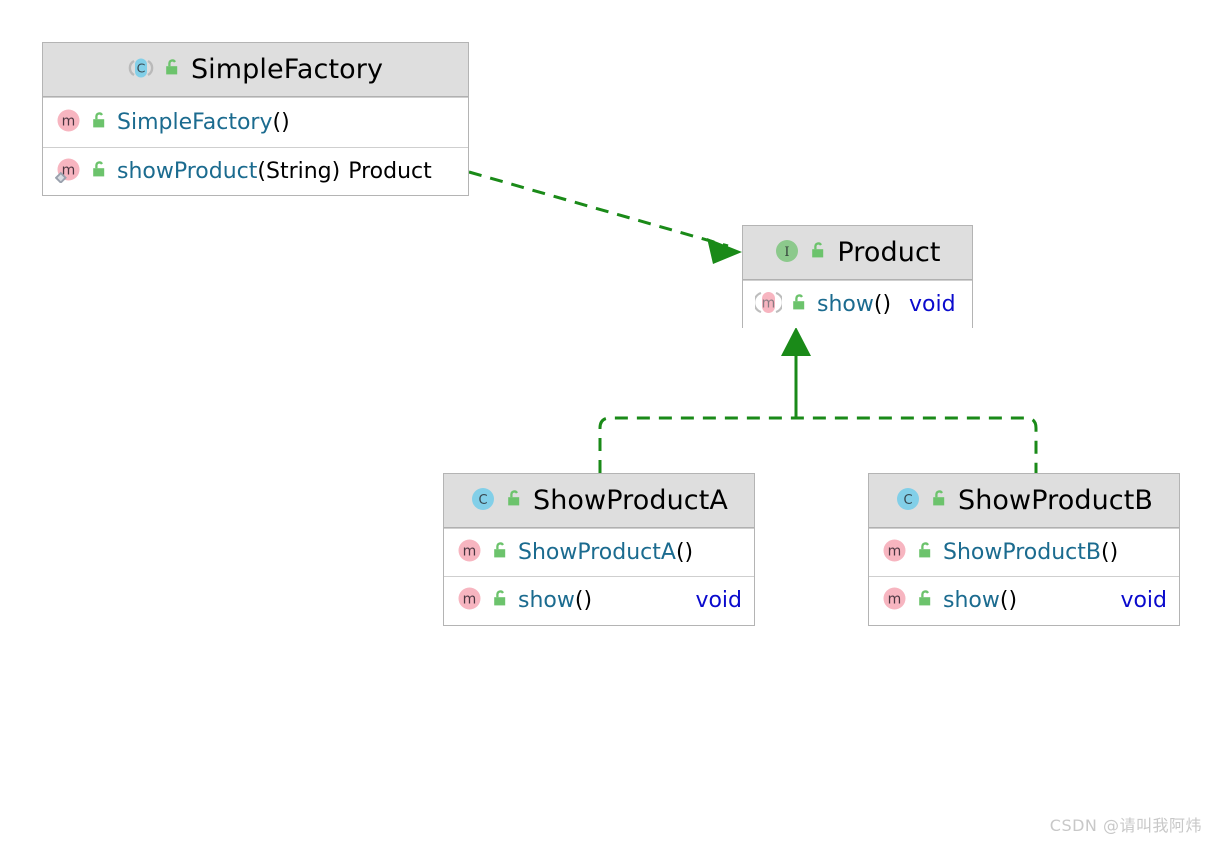  Describe the element at coordinates (287, 69) in the screenshot. I see `class-name-simplefactory: SimpleFactory` at that location.